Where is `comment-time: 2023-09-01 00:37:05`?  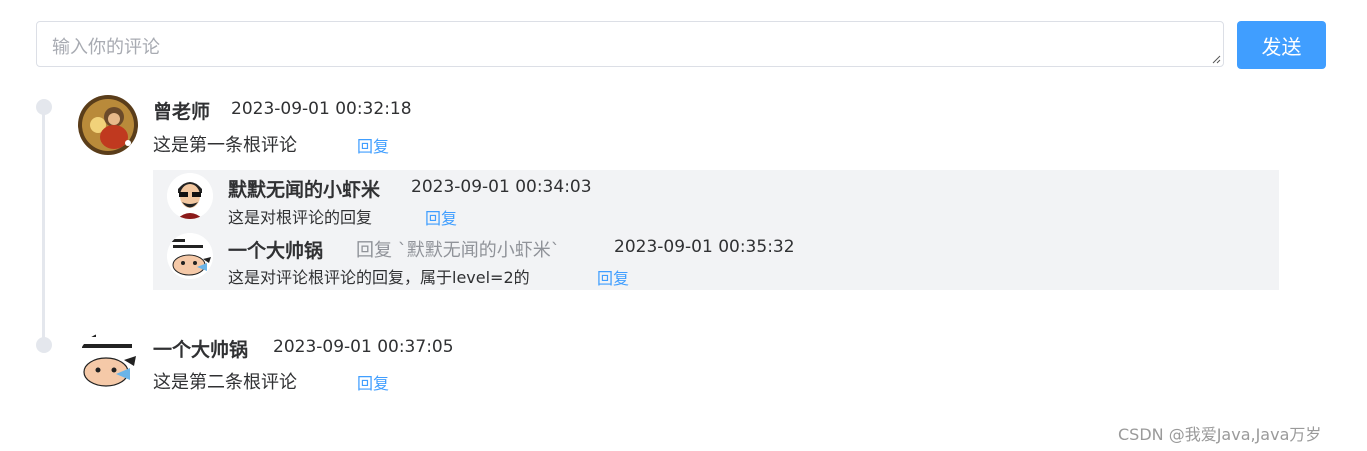 comment-time: 2023-09-01 00:37:05 is located at coordinates (363, 347).